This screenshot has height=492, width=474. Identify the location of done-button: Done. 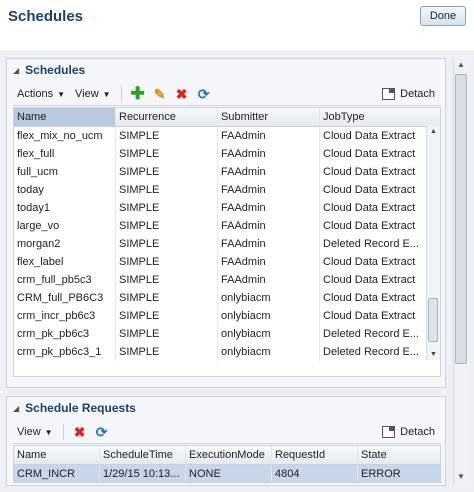
(443, 16).